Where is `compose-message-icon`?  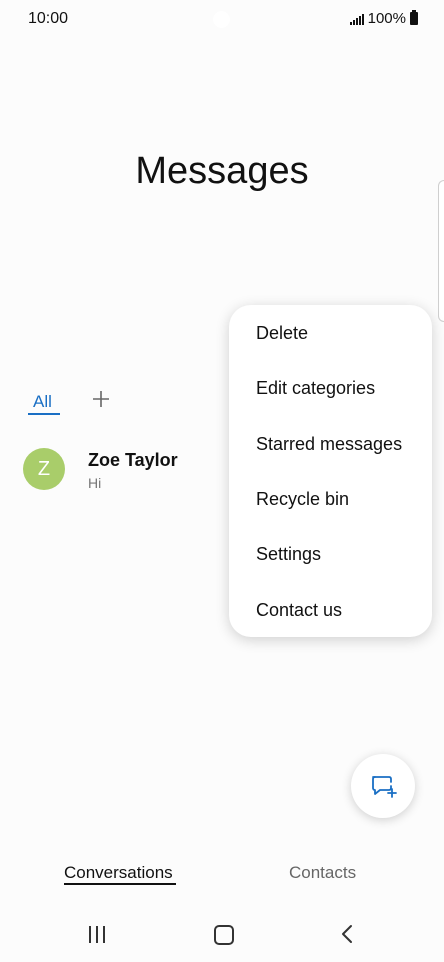 compose-message-icon is located at coordinates (384, 787).